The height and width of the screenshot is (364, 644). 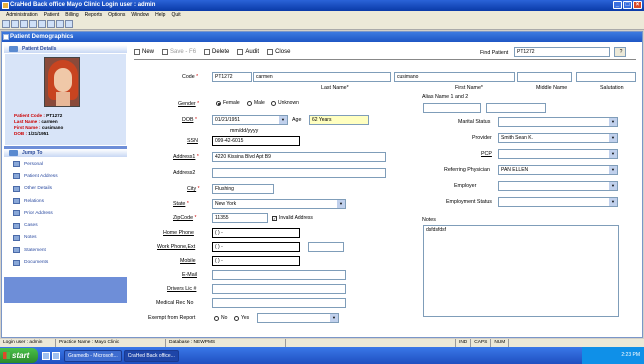 I want to click on menu-patient: Patient, so click(x=52, y=15).